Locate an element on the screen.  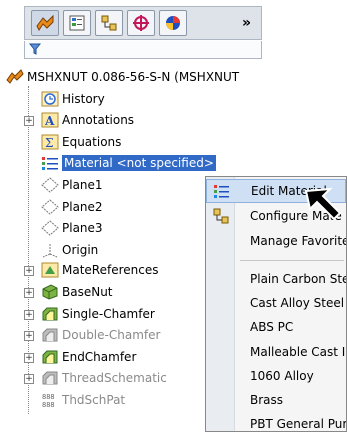
part-icon is located at coordinates (15, 76).